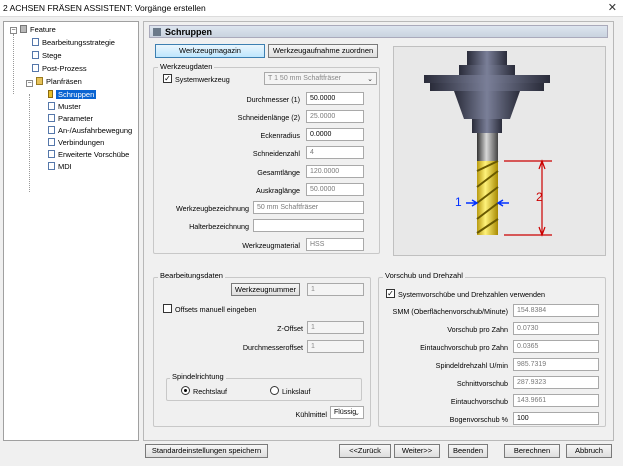 This screenshot has height=466, width=623. I want to click on tree-node-connections: Verbindungen, so click(76, 143).